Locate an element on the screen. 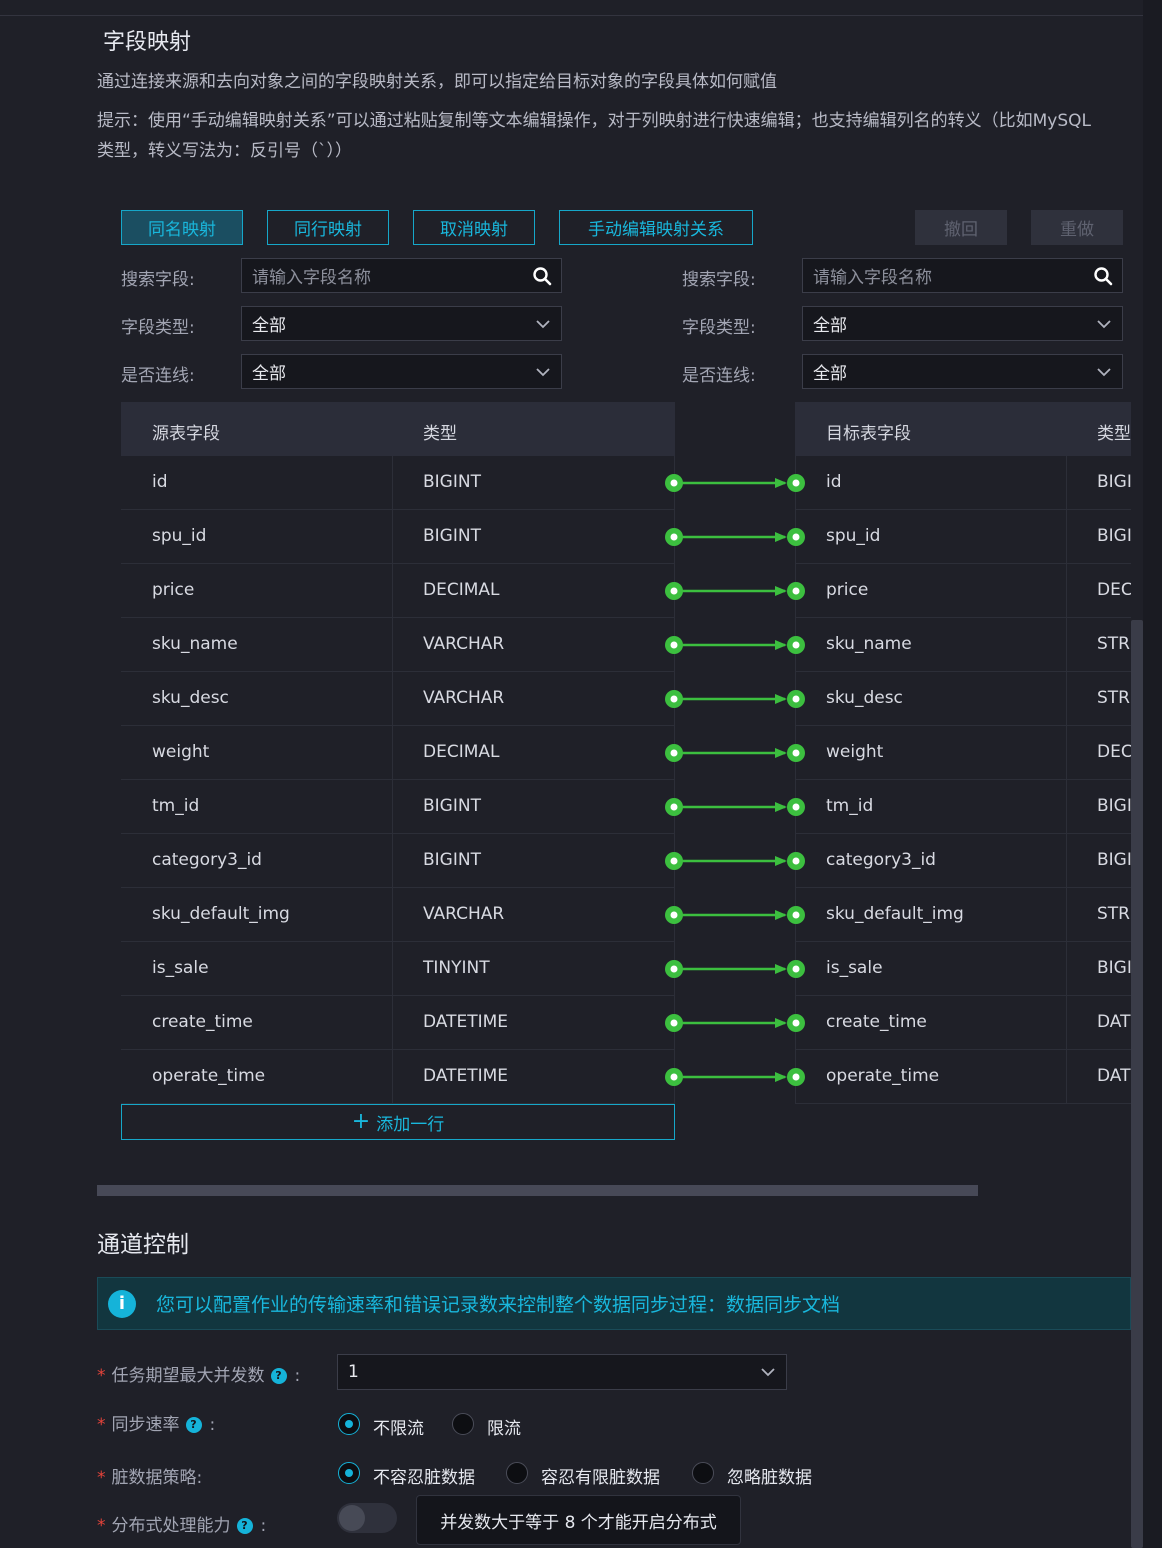 The width and height of the screenshot is (1162, 1548). dirty-ignore-label: 忽略脏数据 is located at coordinates (769, 1475).